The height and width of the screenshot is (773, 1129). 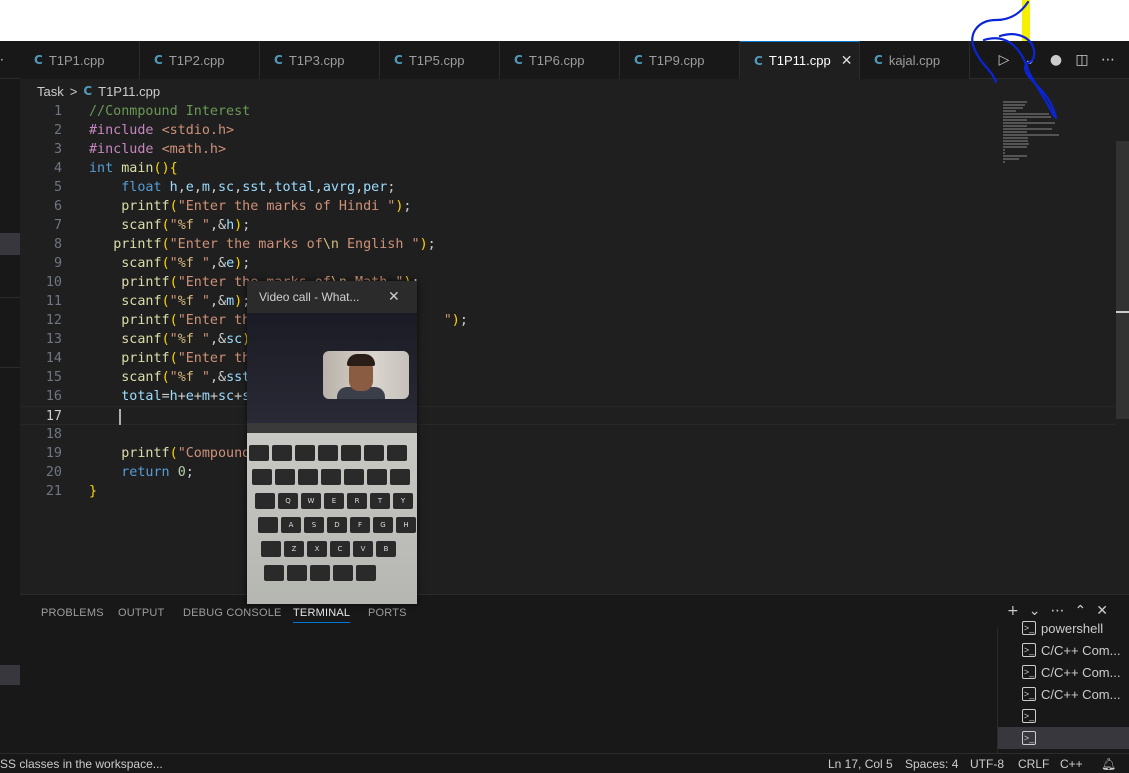 I want to click on code-line: 10 printf("Enter the marks of\n Math ");, so click(x=568, y=282).